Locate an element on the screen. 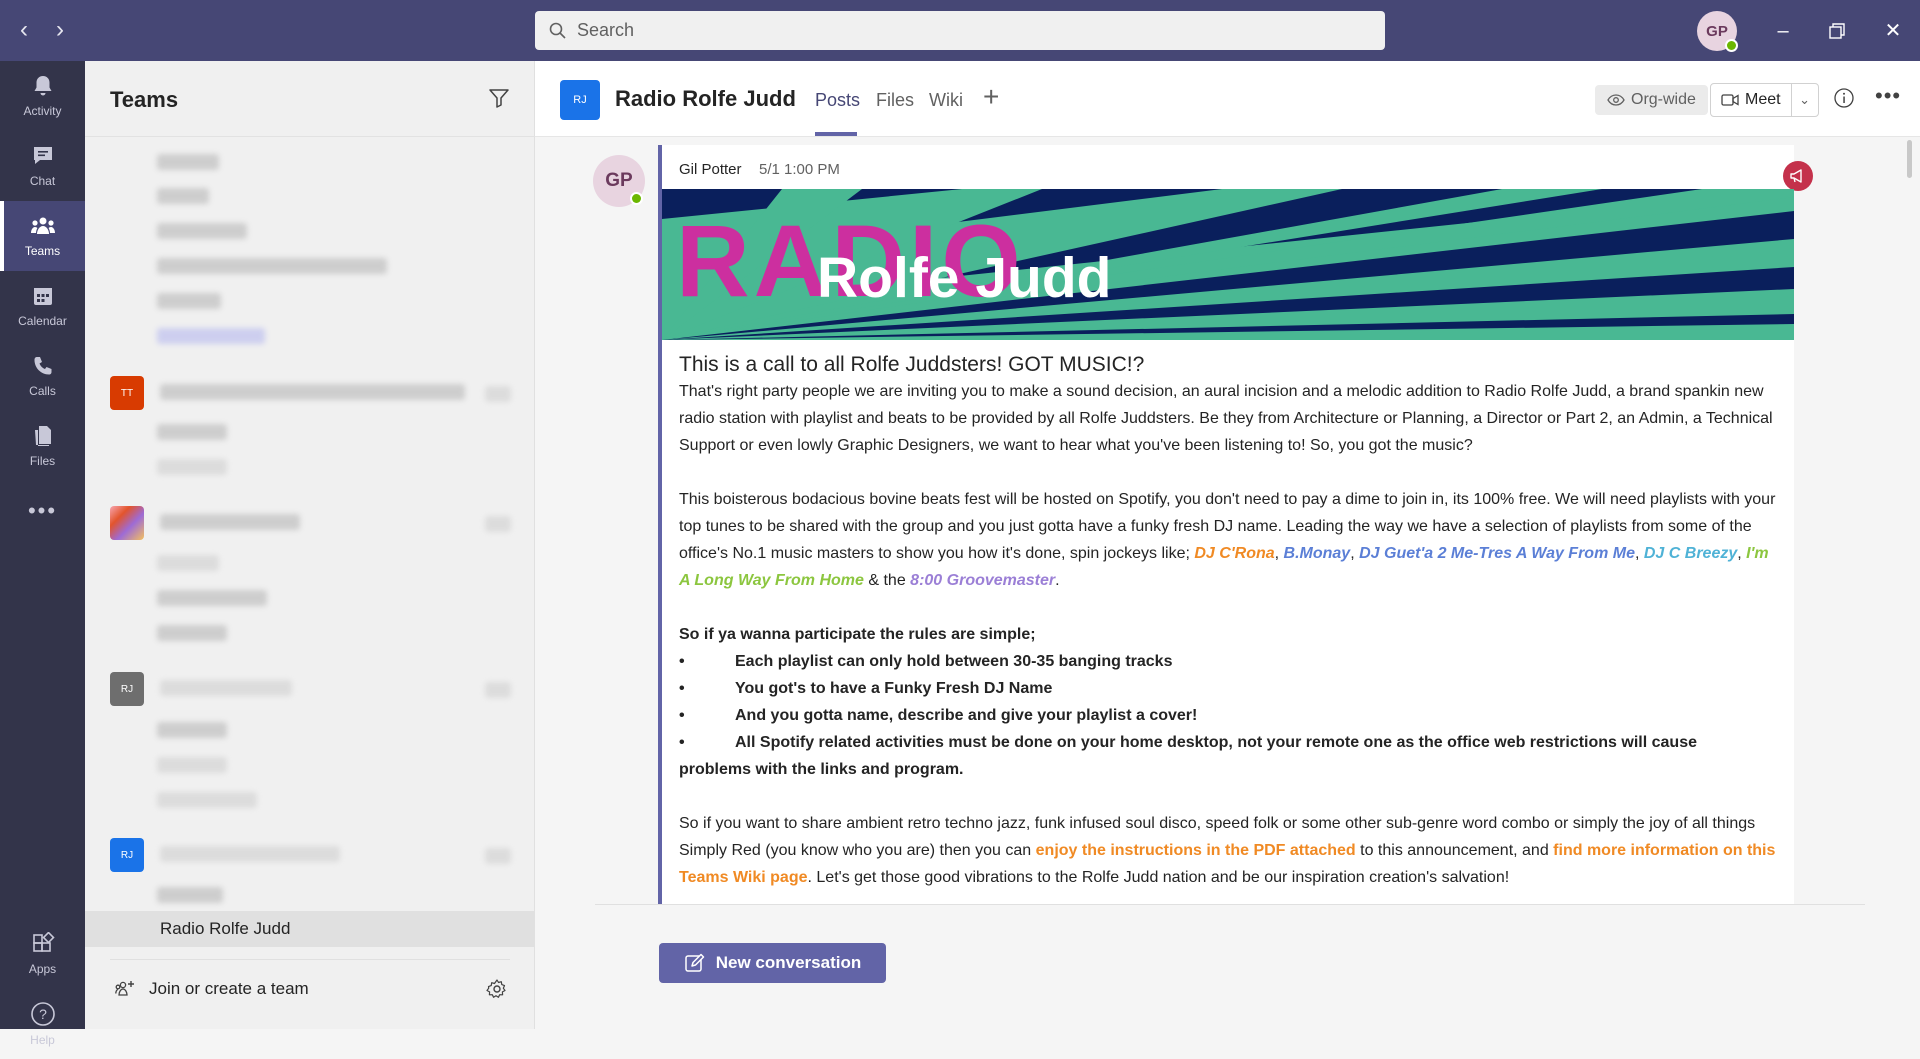  search-bar is located at coordinates (960, 30).